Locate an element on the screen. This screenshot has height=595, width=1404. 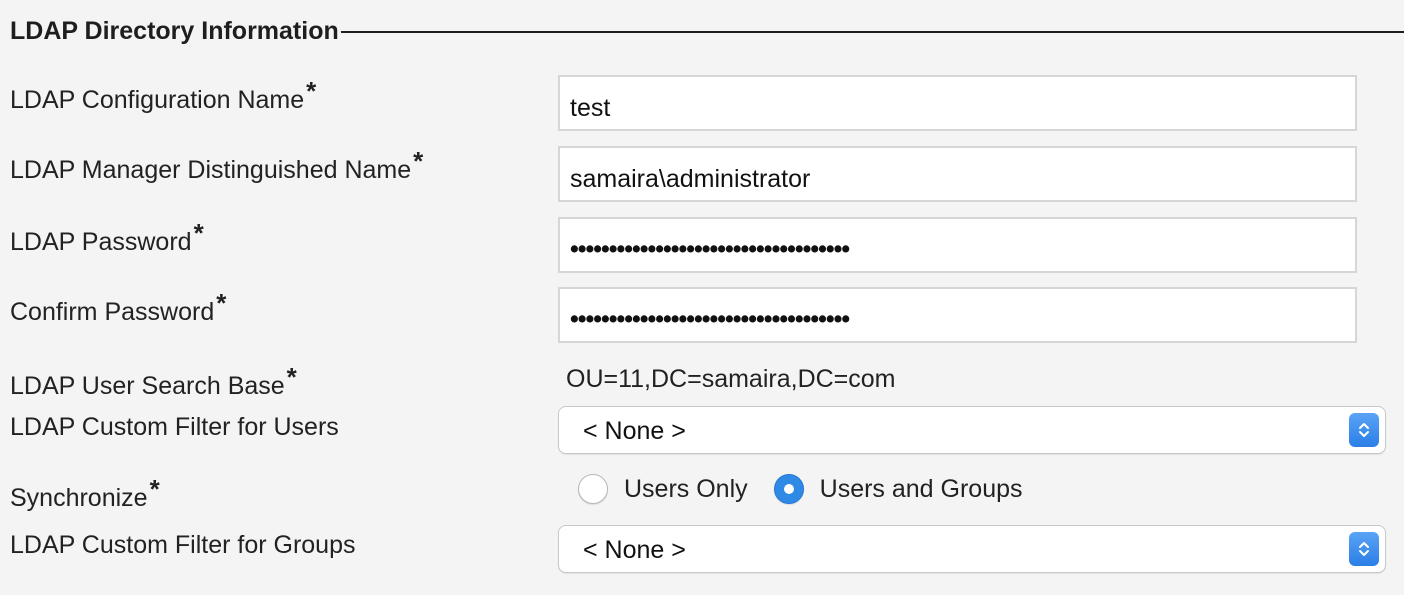
synchronize-label: Synchronize* is located at coordinates (85, 493).